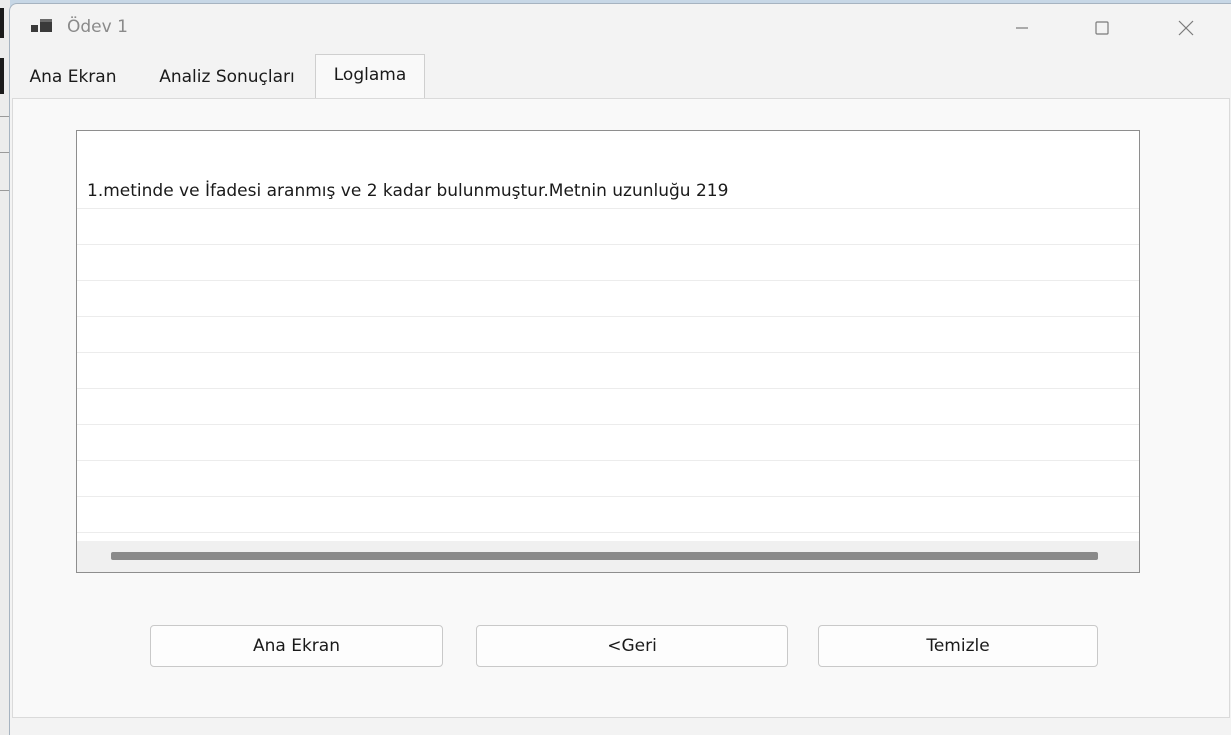  Describe the element at coordinates (958, 646) in the screenshot. I see `clear-button: Temizle` at that location.